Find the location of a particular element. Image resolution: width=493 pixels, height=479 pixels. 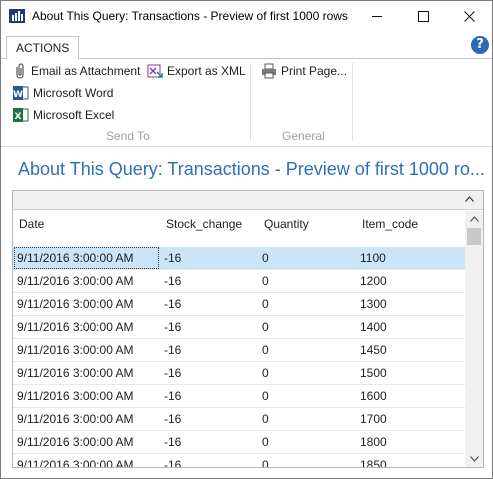

cell-item-code: 1800 is located at coordinates (373, 442).